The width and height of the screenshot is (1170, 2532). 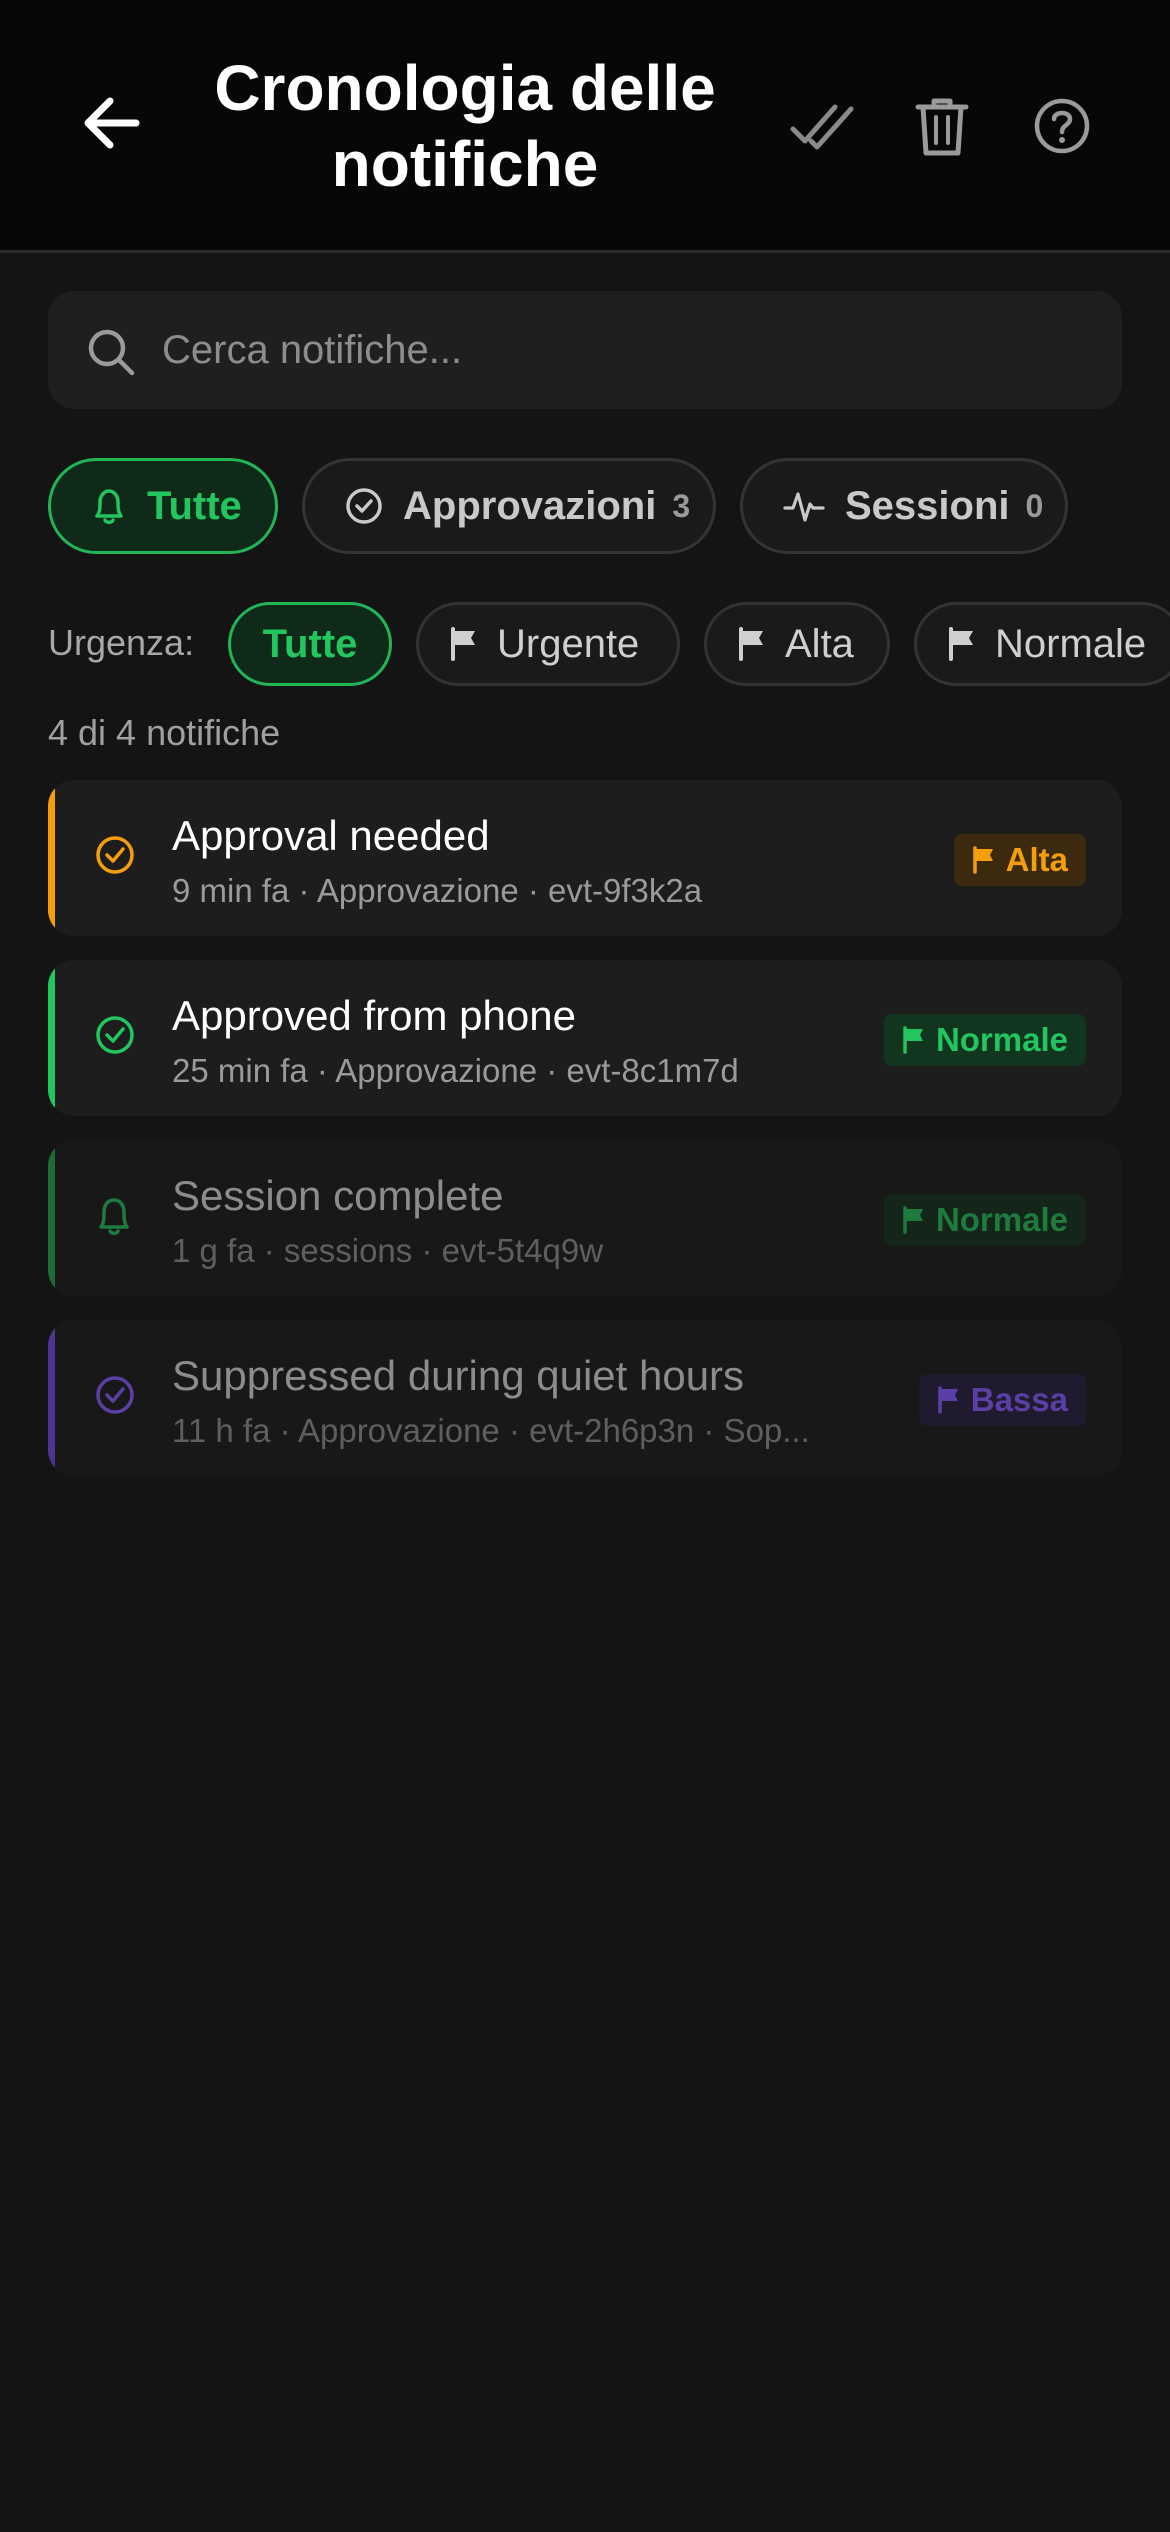 What do you see at coordinates (121, 642) in the screenshot?
I see `urgency-label: Urgenza:` at bounding box center [121, 642].